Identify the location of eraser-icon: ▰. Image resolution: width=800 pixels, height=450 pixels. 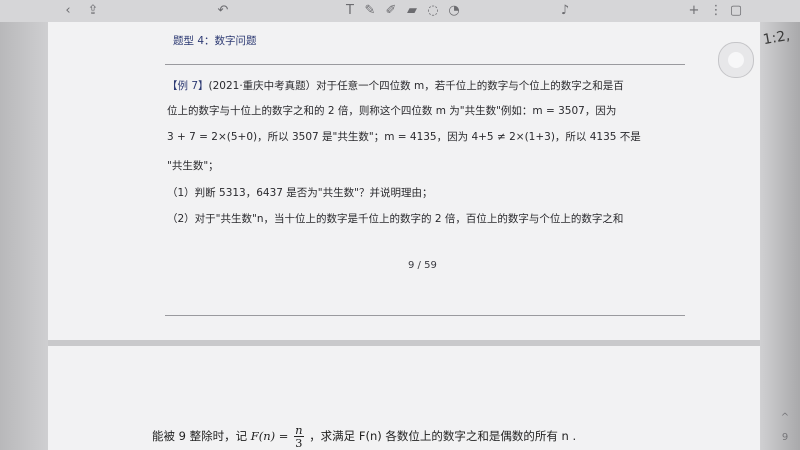
(412, 11).